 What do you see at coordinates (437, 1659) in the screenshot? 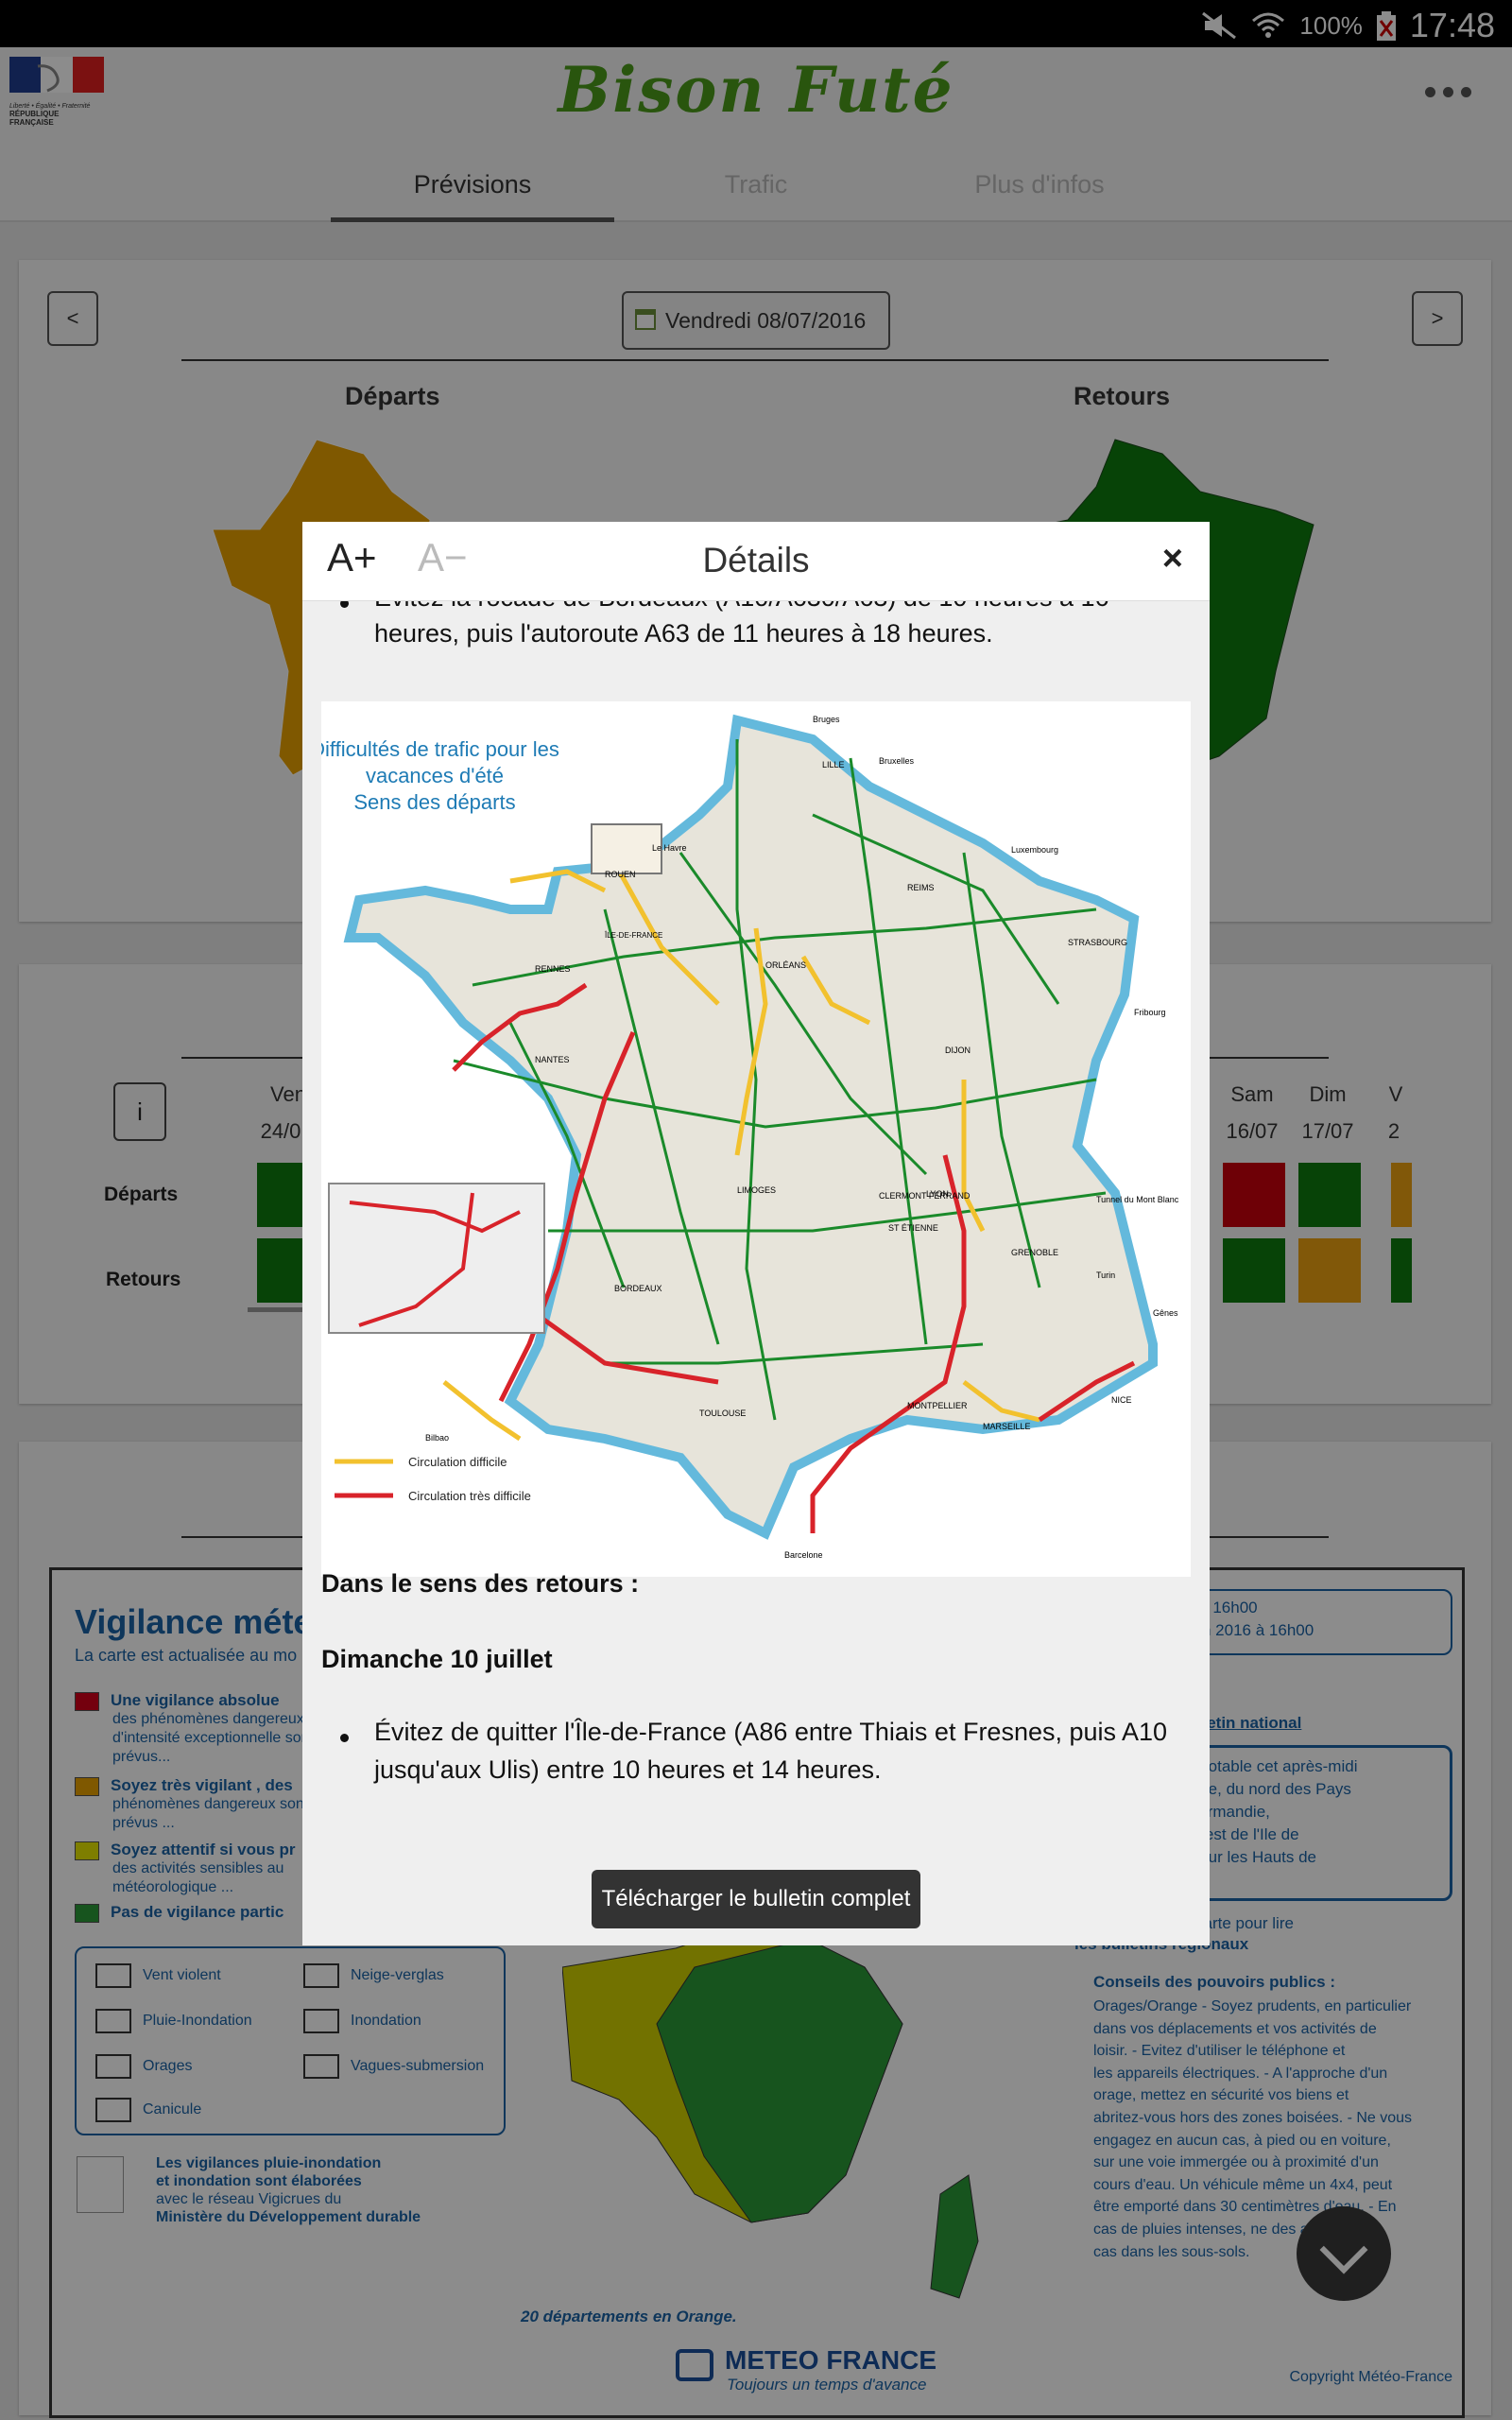
I see `date-heading: Dimanche 10 juillet` at bounding box center [437, 1659].